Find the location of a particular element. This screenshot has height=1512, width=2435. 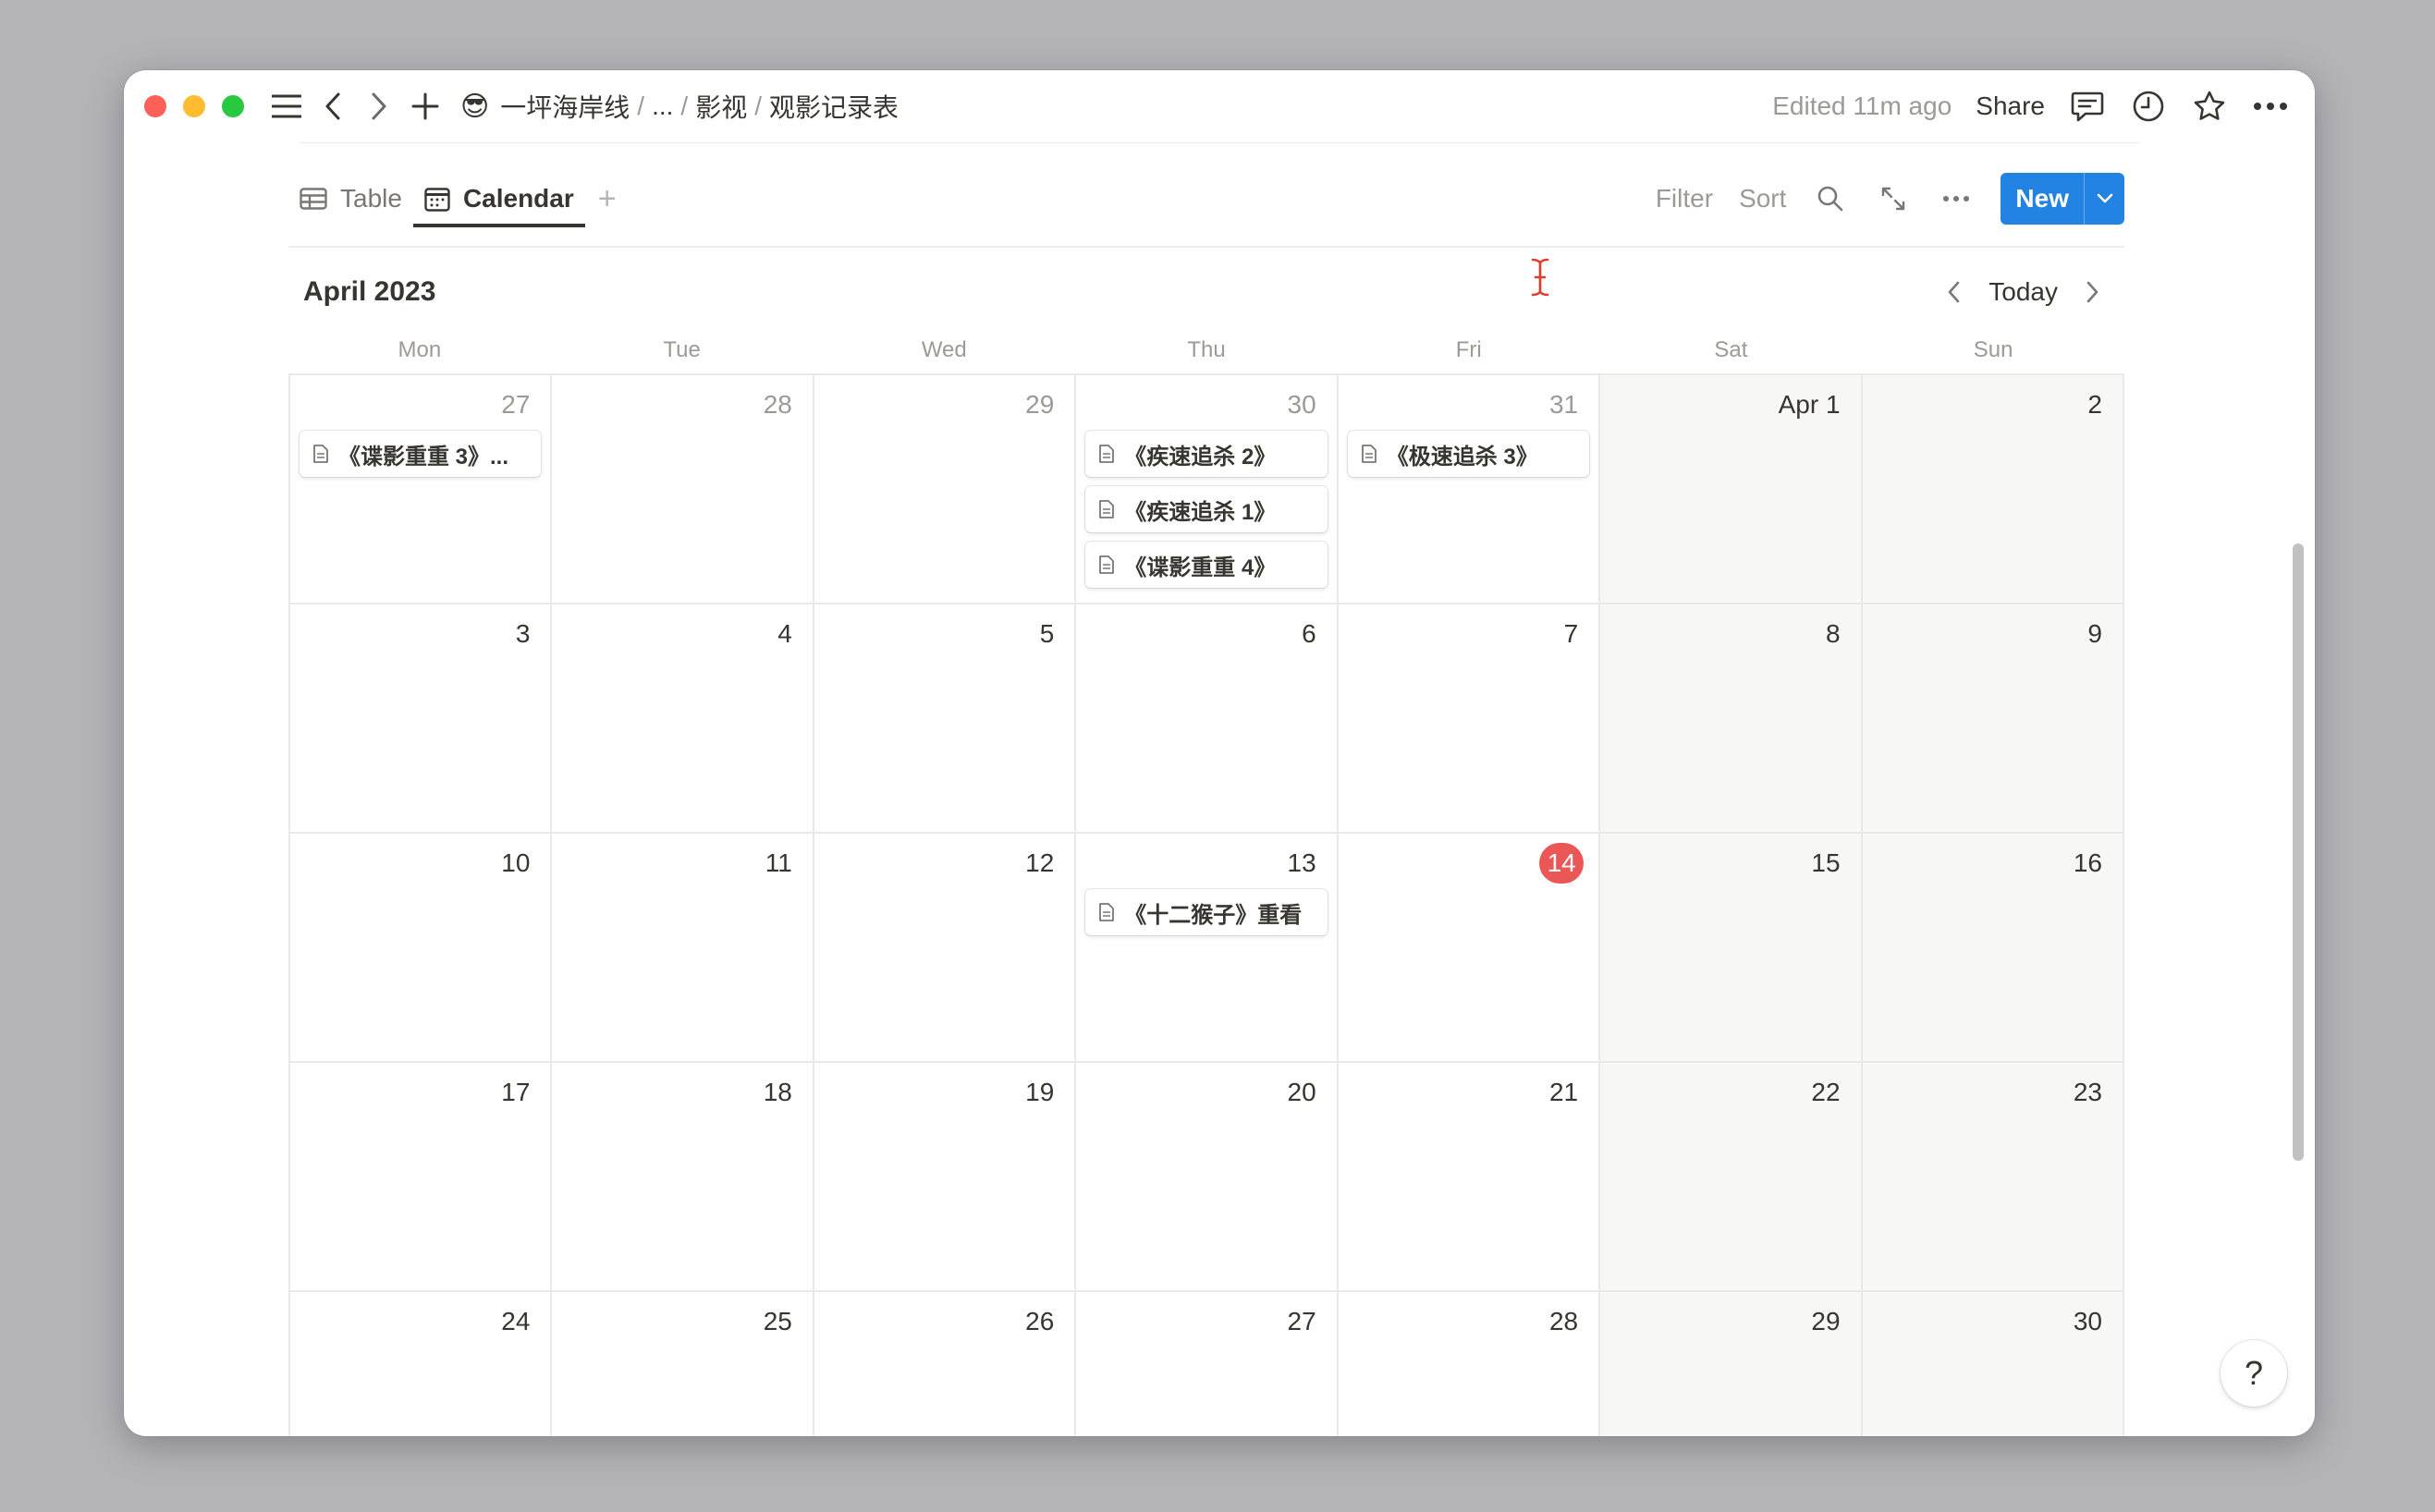

calendar-day-cell: 26 is located at coordinates (945, 1364).